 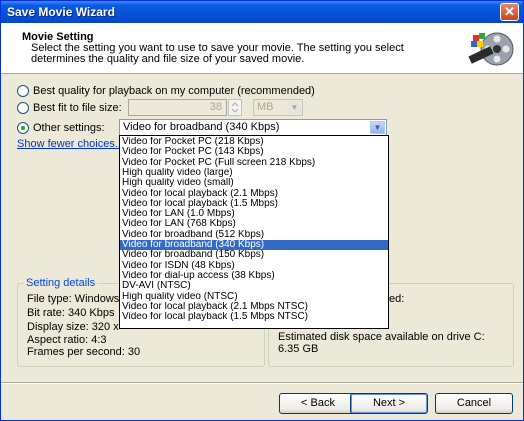 What do you see at coordinates (254, 255) in the screenshot?
I see `dropdown-option: Video for broadband (150 Kbps)` at bounding box center [254, 255].